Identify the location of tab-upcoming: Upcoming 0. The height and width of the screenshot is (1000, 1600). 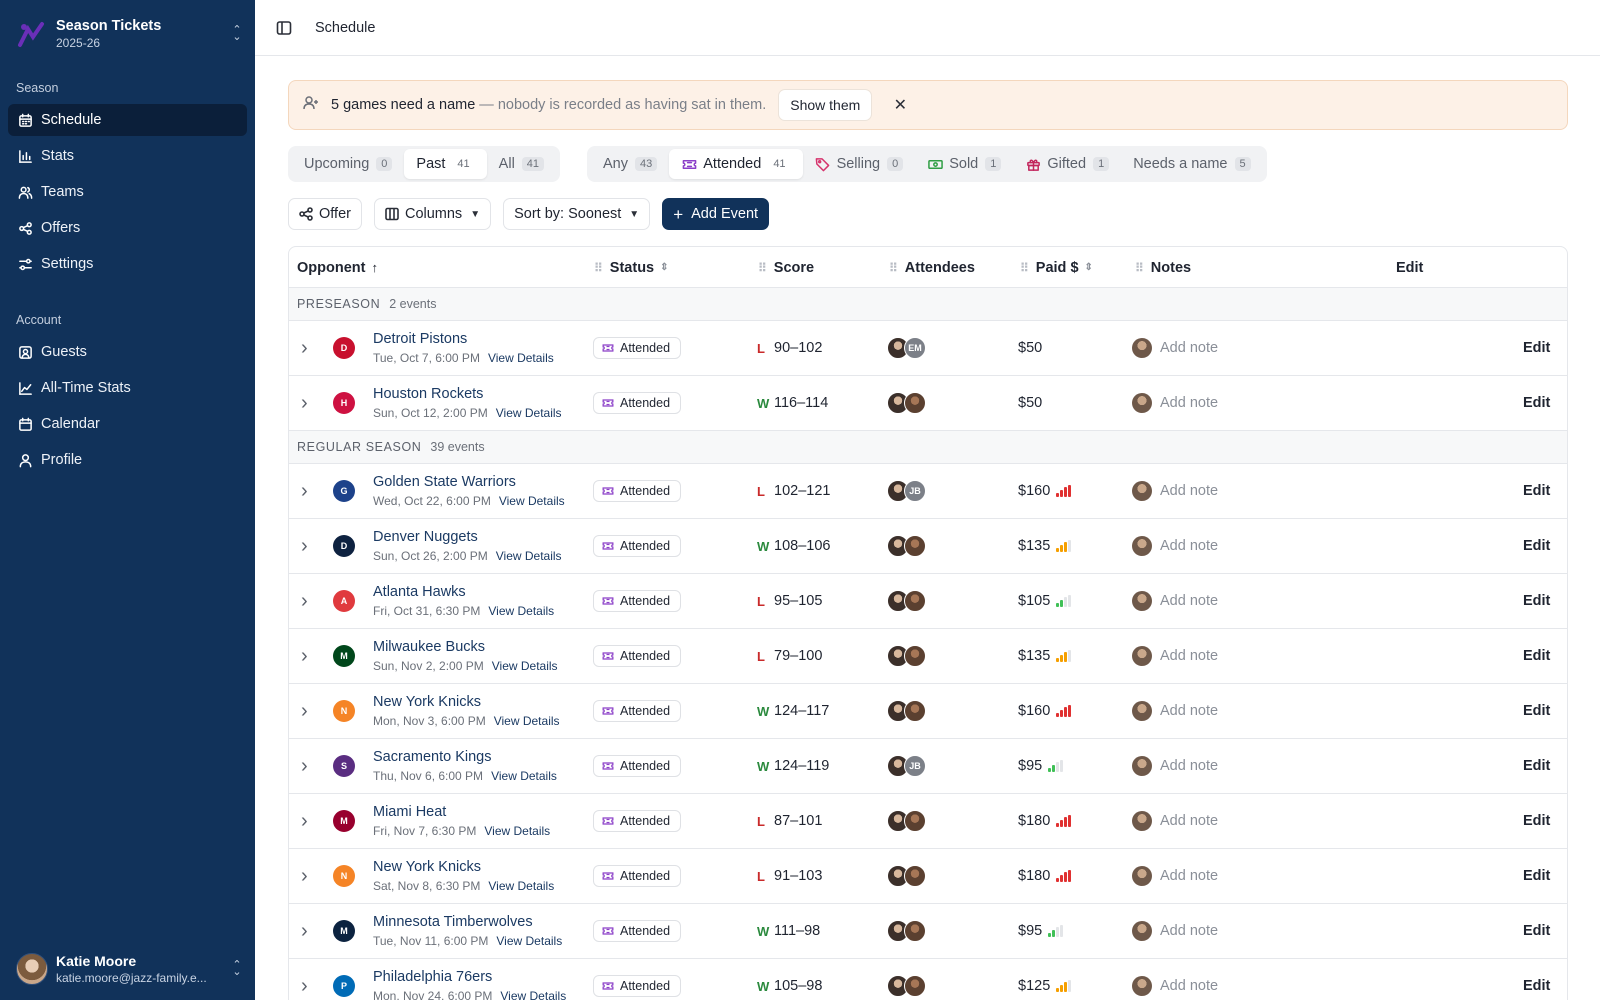
(348, 164).